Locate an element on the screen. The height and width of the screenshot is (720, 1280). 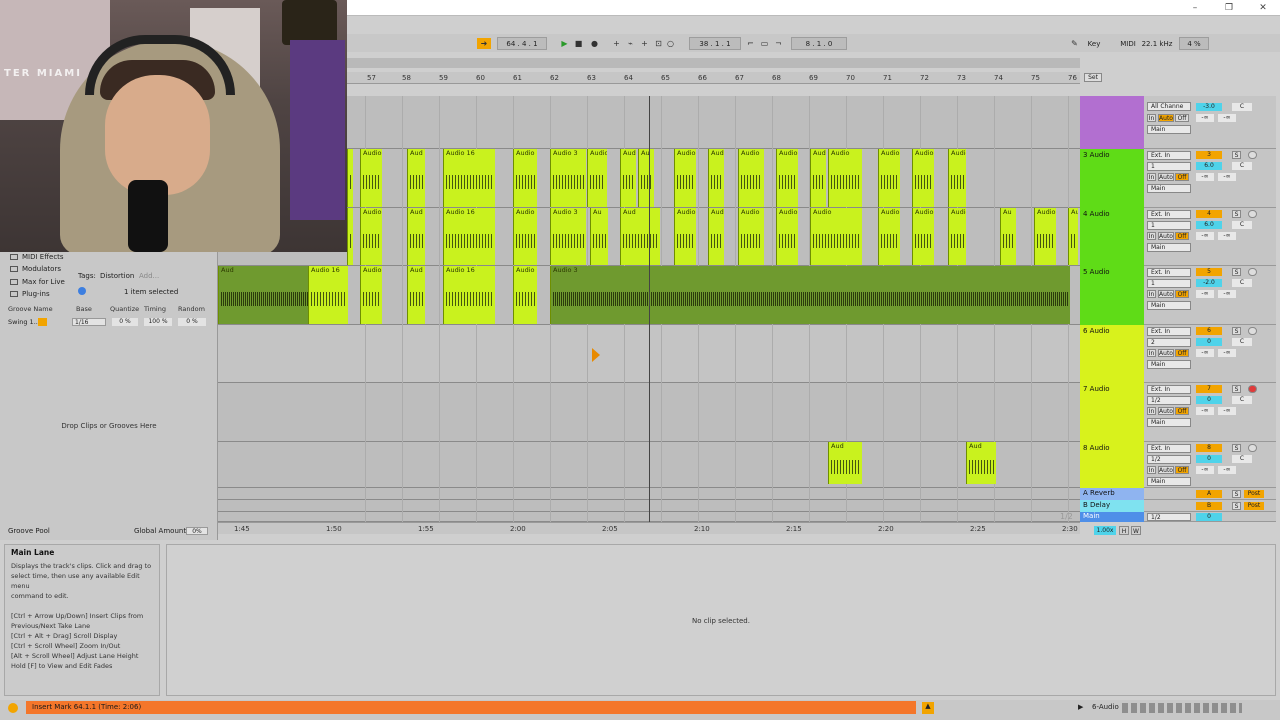
return-letter: B is located at coordinates (1209, 506).